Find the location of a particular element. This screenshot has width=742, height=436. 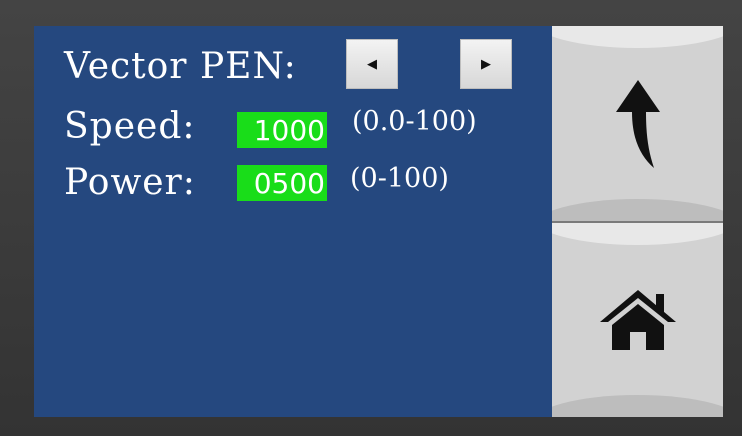

back-arrow-icon is located at coordinates (637, 123).